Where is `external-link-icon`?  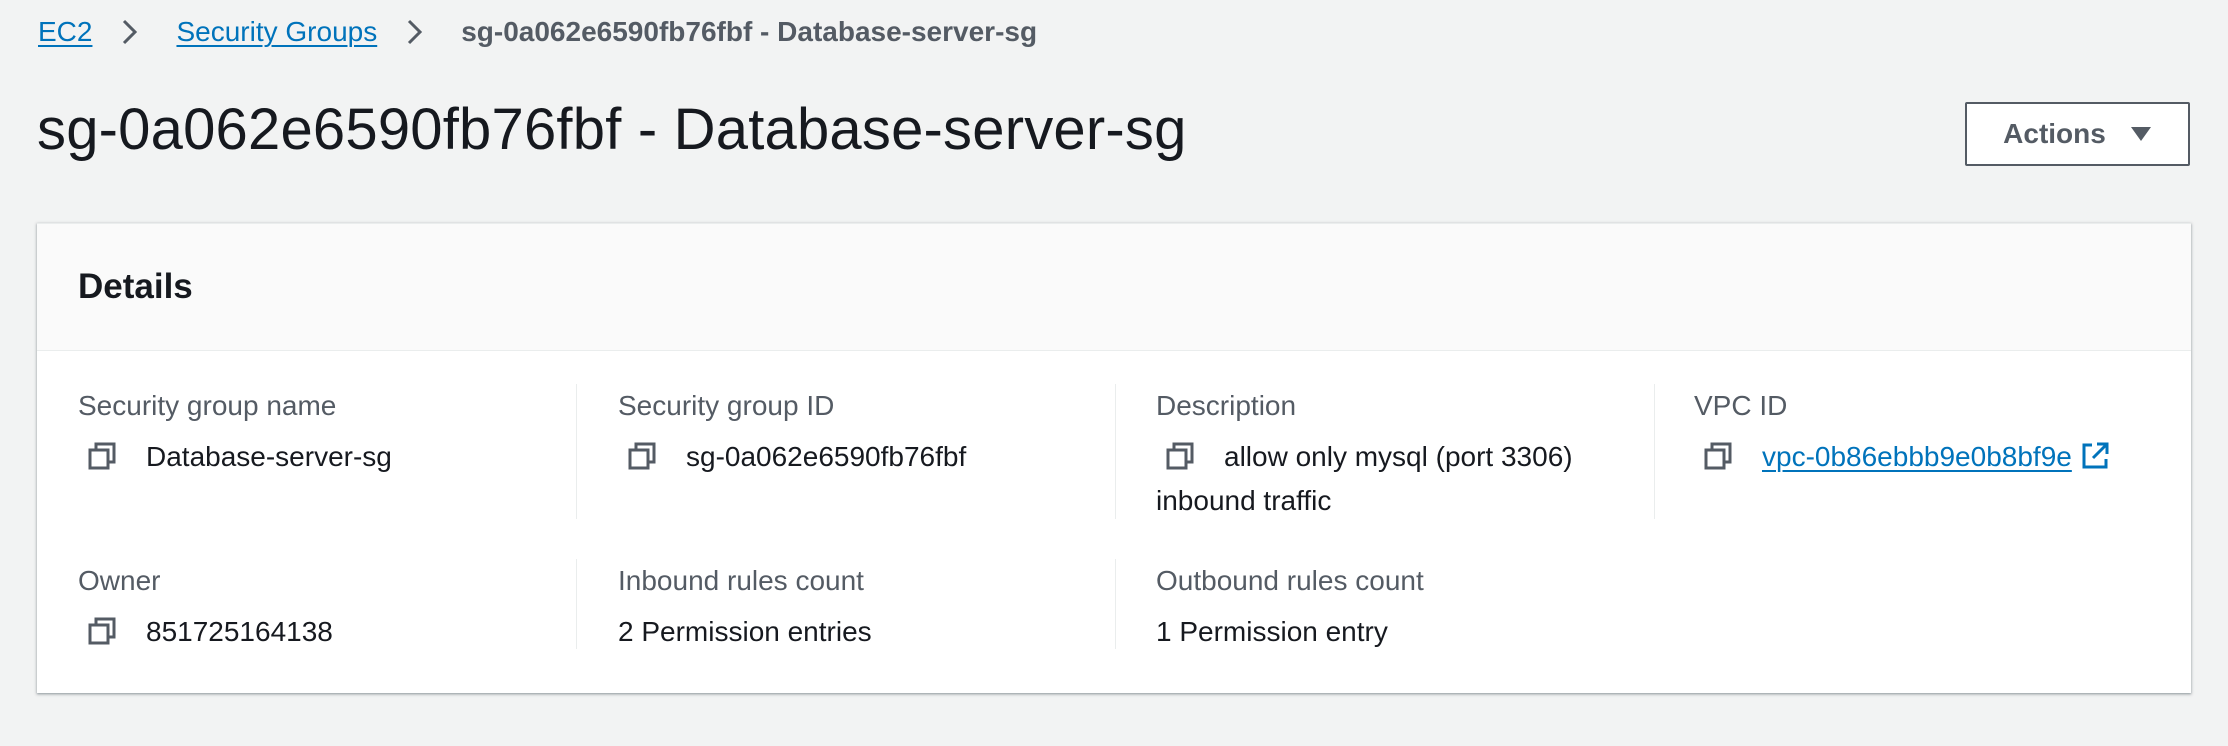
external-link-icon is located at coordinates (2095, 456).